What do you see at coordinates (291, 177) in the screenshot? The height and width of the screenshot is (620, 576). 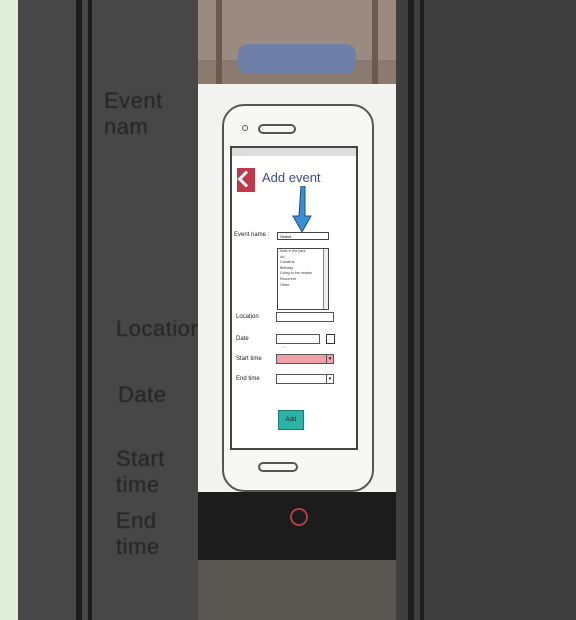 I see `page-title: Add event` at bounding box center [291, 177].